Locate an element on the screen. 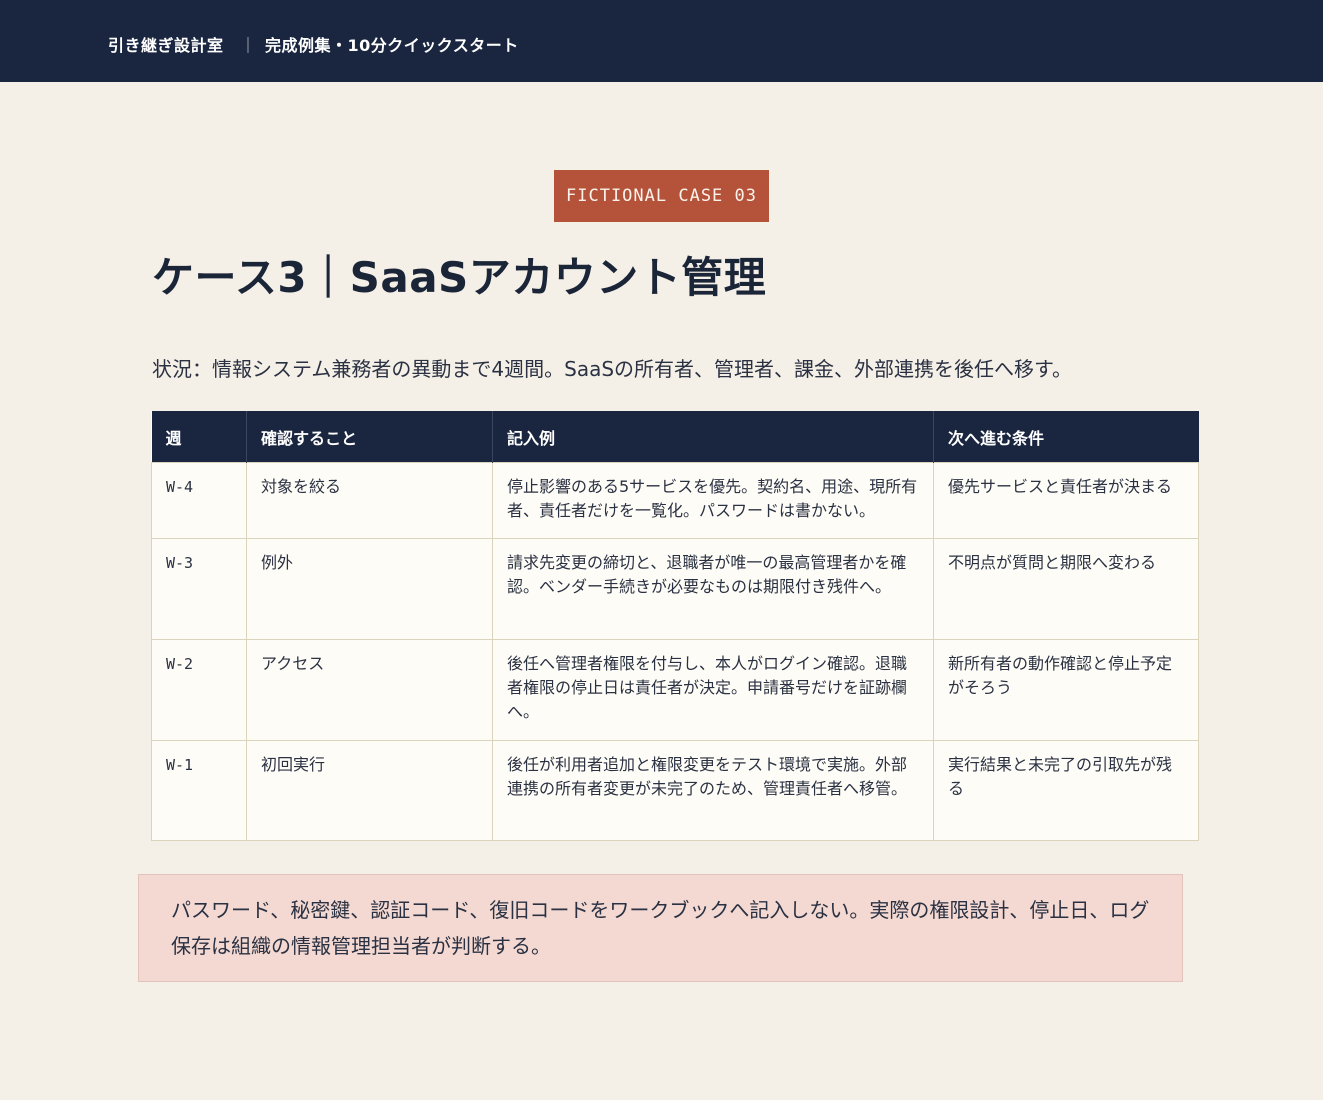 Image resolution: width=1323 pixels, height=1100 pixels. check-cell: 例外 is located at coordinates (369, 589).